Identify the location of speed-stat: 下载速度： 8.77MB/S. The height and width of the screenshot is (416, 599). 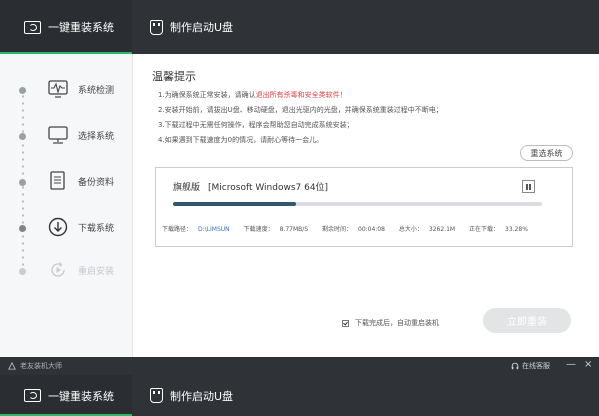
(279, 229).